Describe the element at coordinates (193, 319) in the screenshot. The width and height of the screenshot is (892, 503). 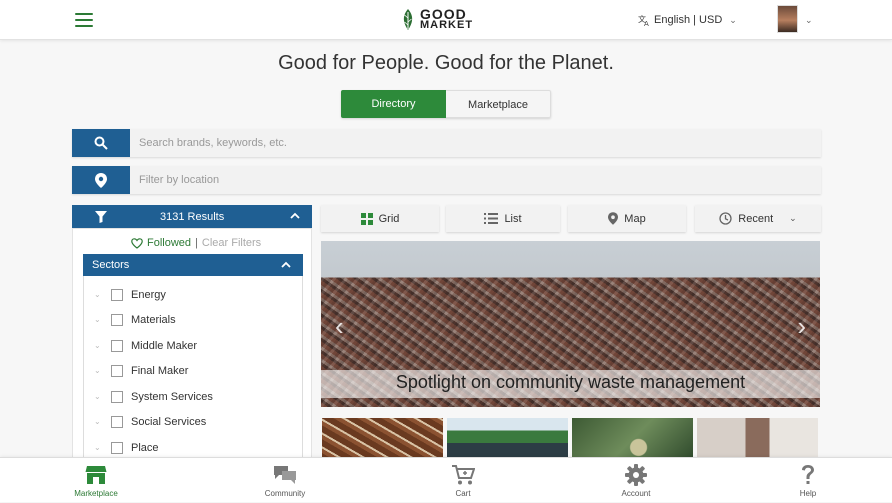
I see `sector-item-materials: ⌄ Materials` at that location.